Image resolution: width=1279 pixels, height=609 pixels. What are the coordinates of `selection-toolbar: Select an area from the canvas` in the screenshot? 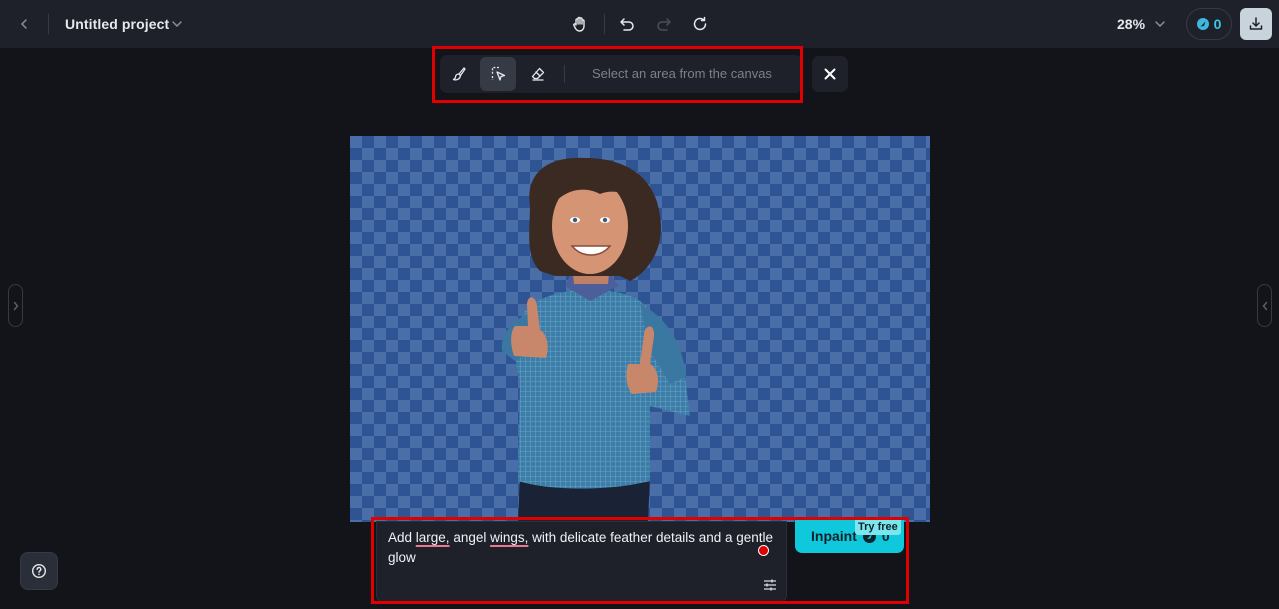 It's located at (621, 74).